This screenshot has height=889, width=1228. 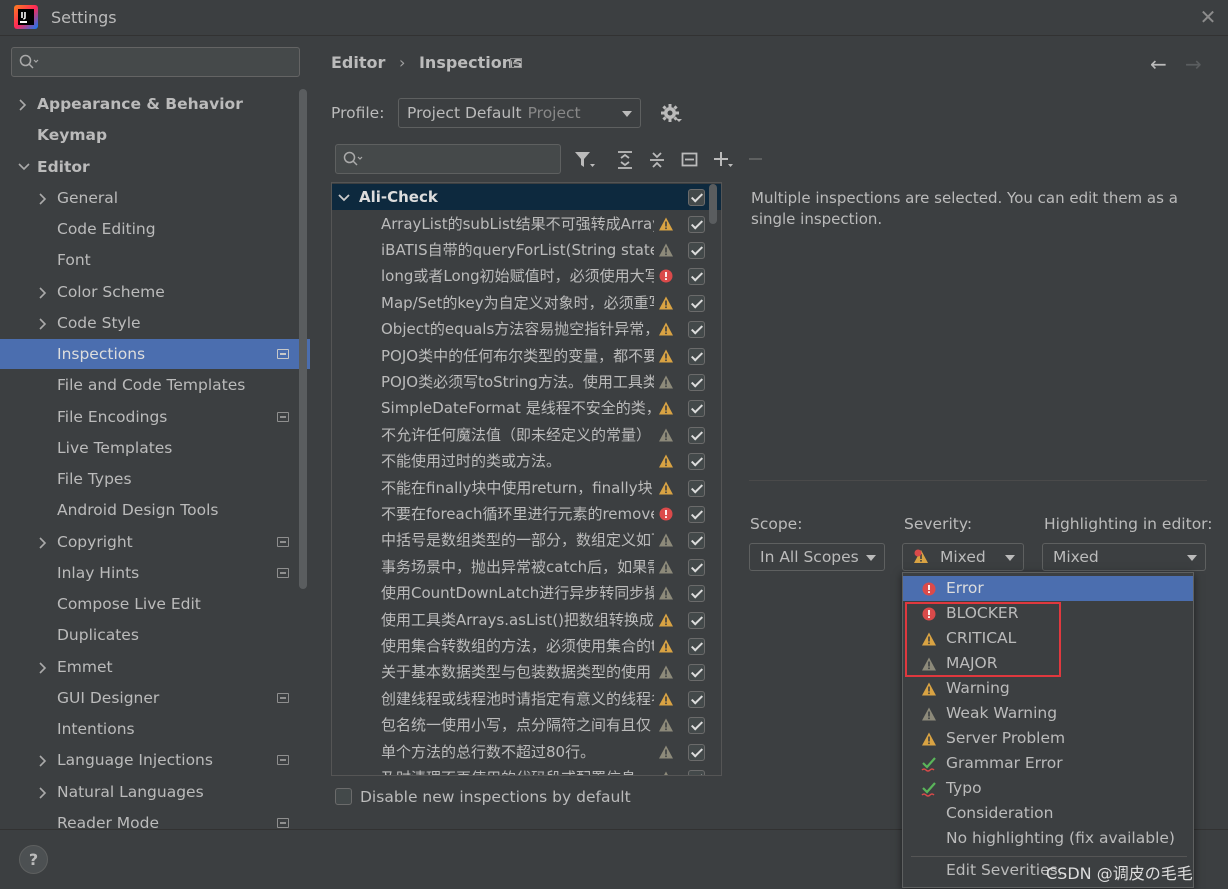 What do you see at coordinates (526, 250) in the screenshot?
I see `tree-row: iBATIS自带的queryForList(String state` at bounding box center [526, 250].